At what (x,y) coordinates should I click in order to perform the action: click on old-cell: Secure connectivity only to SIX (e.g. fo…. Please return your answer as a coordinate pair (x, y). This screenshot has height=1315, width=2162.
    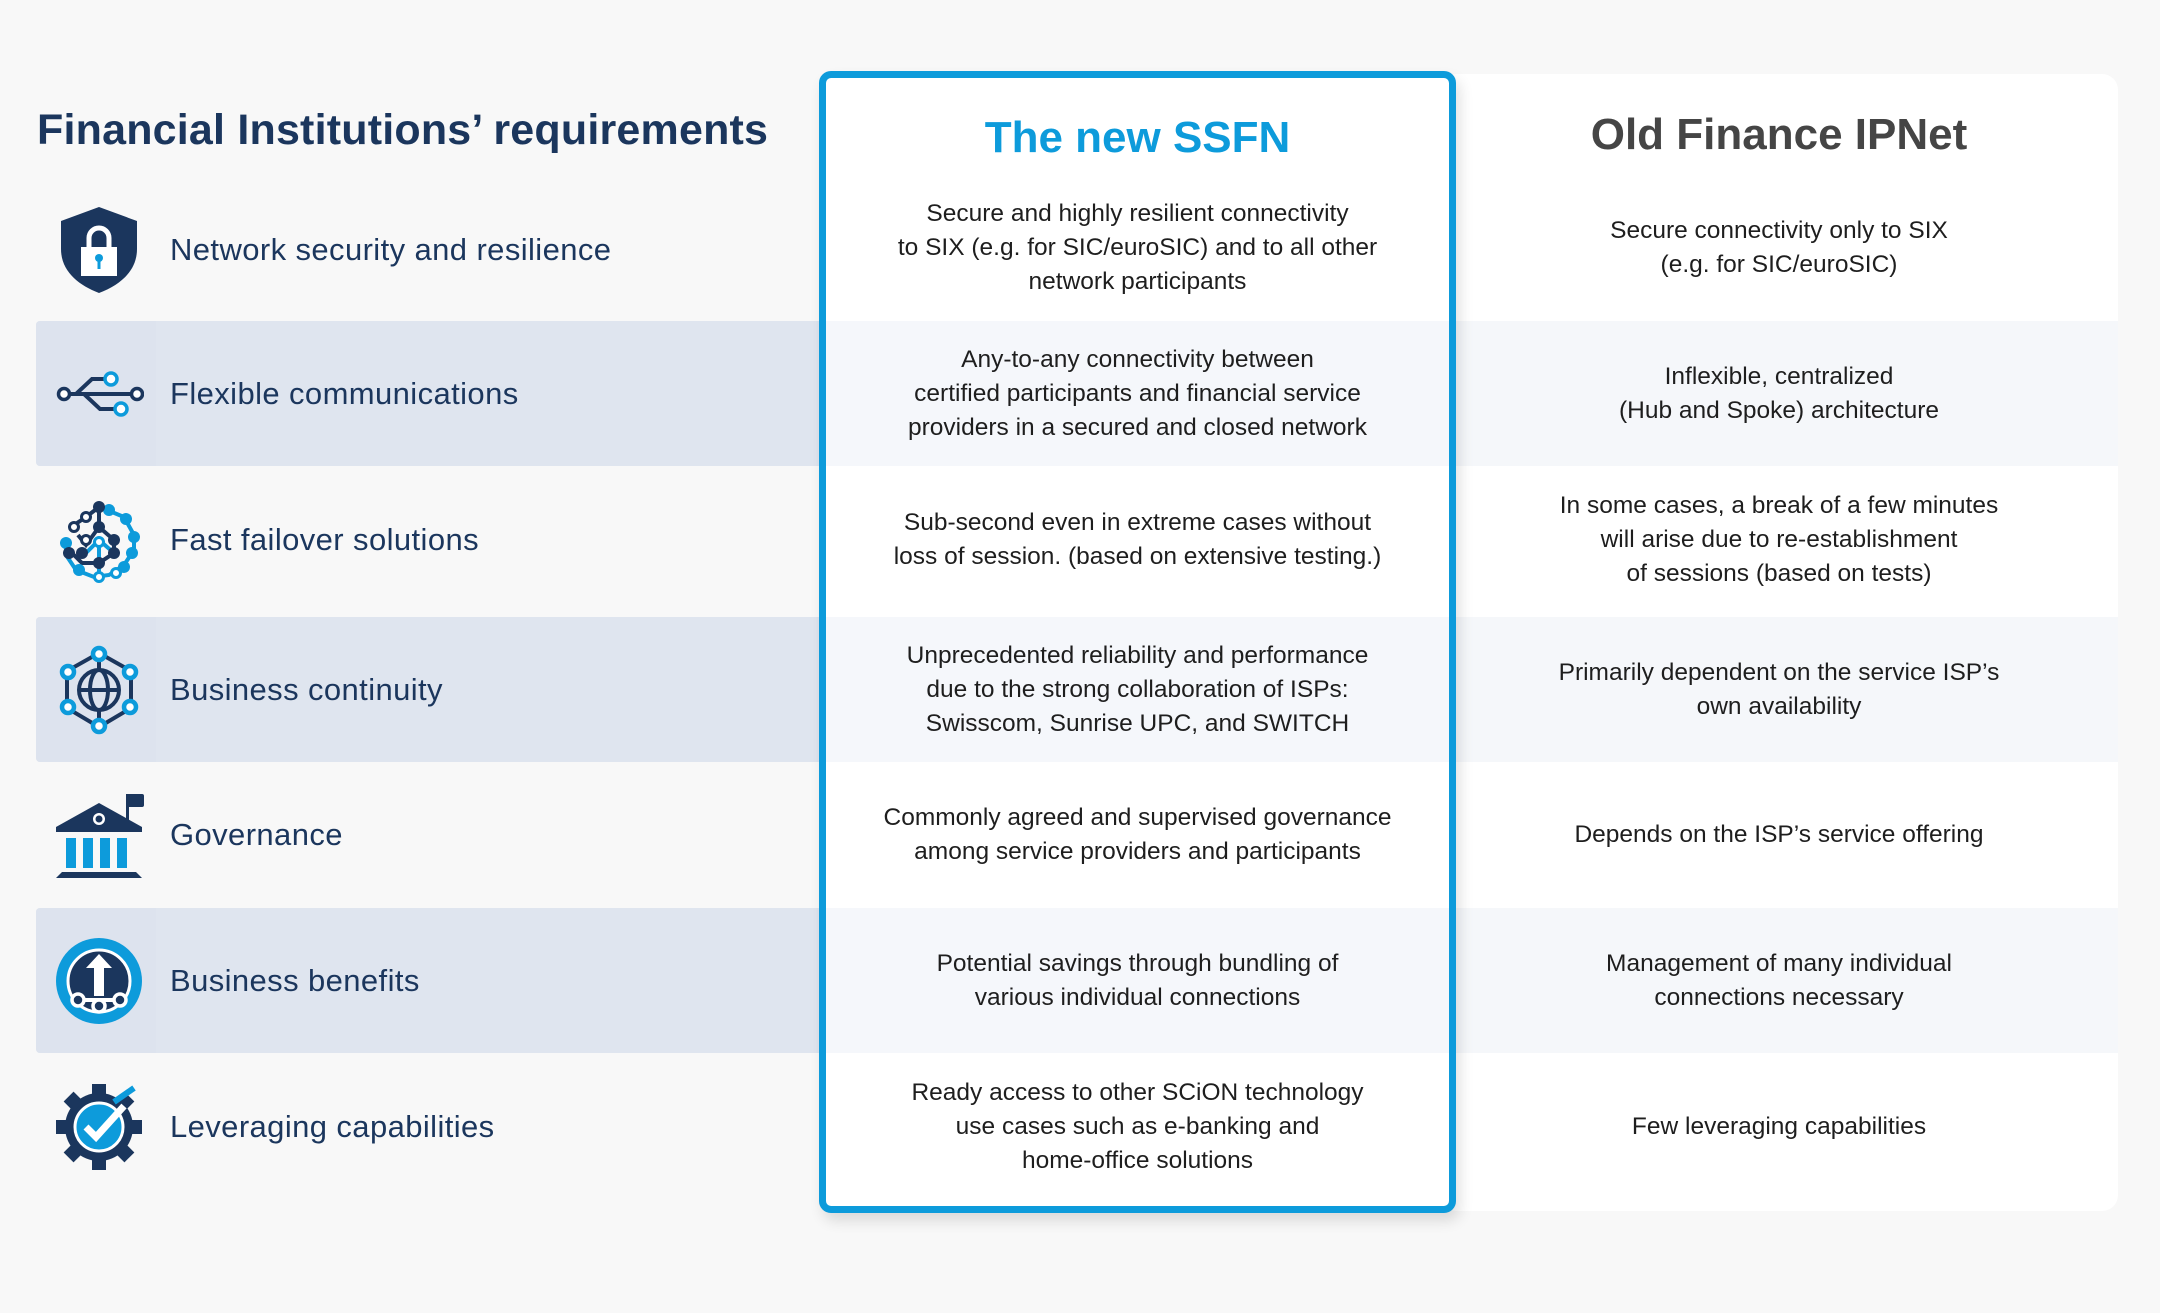
    Looking at the image, I should click on (1779, 247).